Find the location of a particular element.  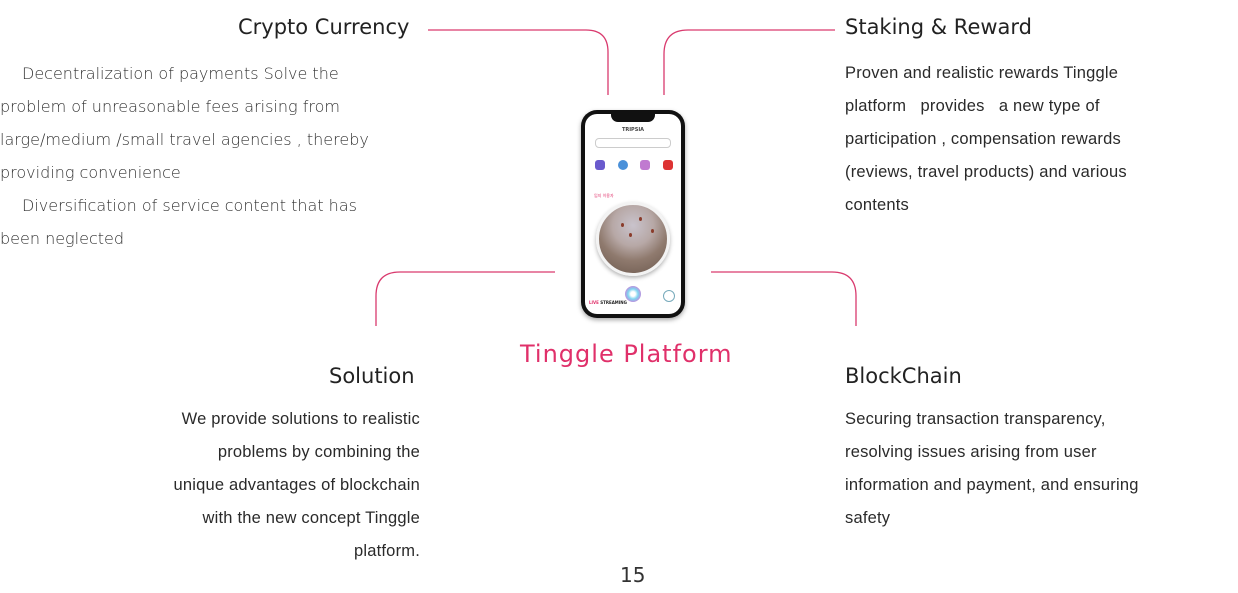

connector-solution is located at coordinates (465, 298).